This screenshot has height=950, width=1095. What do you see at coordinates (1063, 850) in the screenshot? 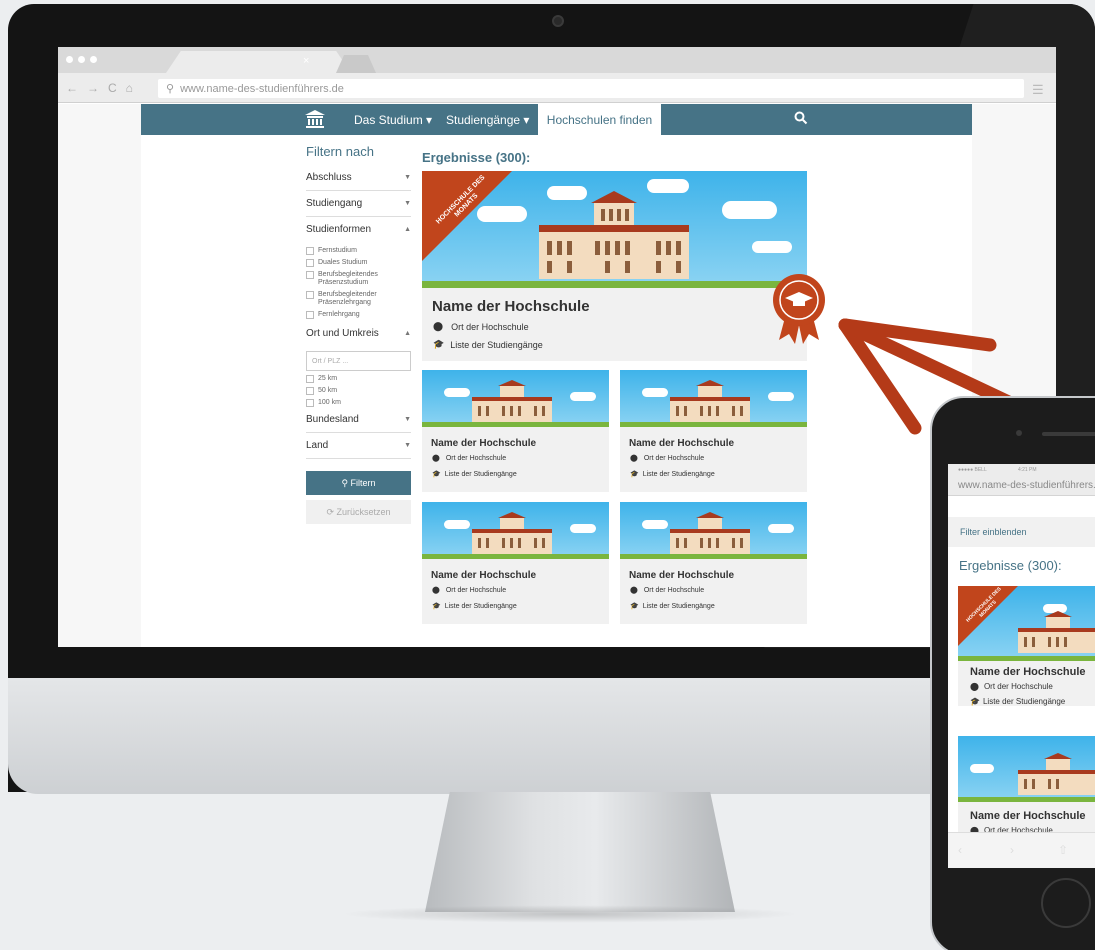
I see `share-icon: ⇧` at bounding box center [1063, 850].